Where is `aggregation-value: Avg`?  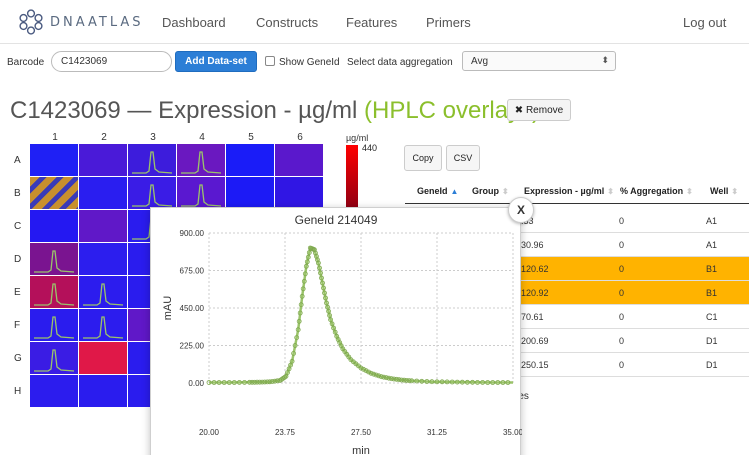 aggregation-value: Avg is located at coordinates (480, 61).